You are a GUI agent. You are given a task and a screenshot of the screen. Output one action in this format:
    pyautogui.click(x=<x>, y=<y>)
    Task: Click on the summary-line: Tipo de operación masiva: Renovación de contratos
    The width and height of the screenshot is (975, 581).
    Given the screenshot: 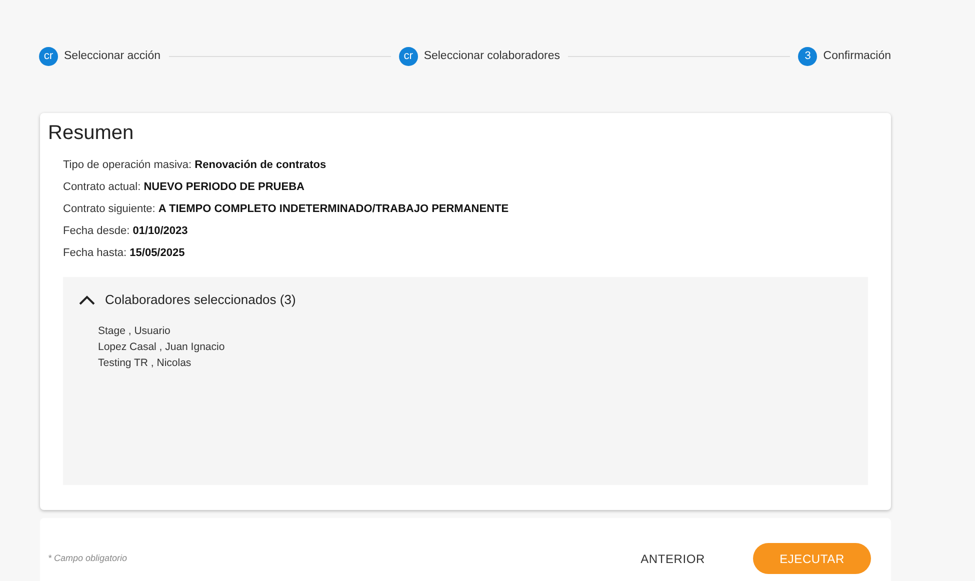 What is the action you would take?
    pyautogui.click(x=195, y=165)
    